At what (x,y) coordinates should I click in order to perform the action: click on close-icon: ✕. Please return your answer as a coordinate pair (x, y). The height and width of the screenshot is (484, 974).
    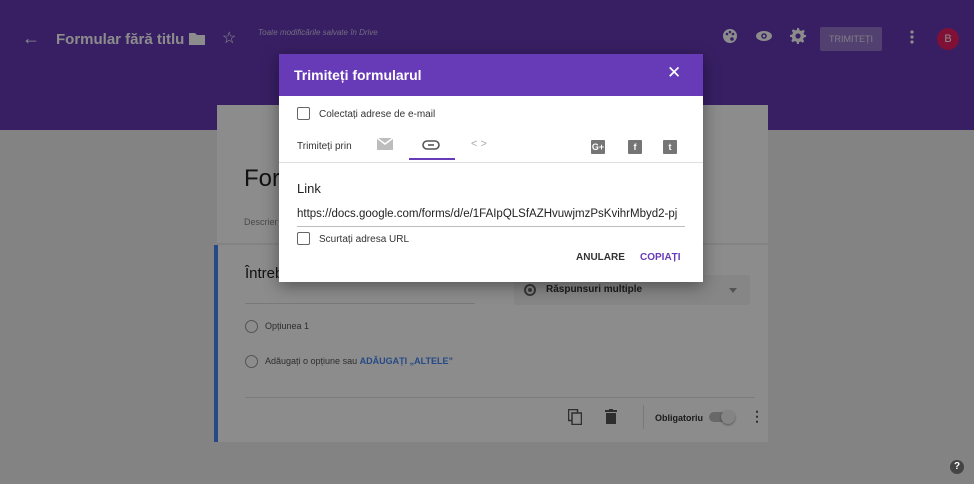
    Looking at the image, I should click on (674, 72).